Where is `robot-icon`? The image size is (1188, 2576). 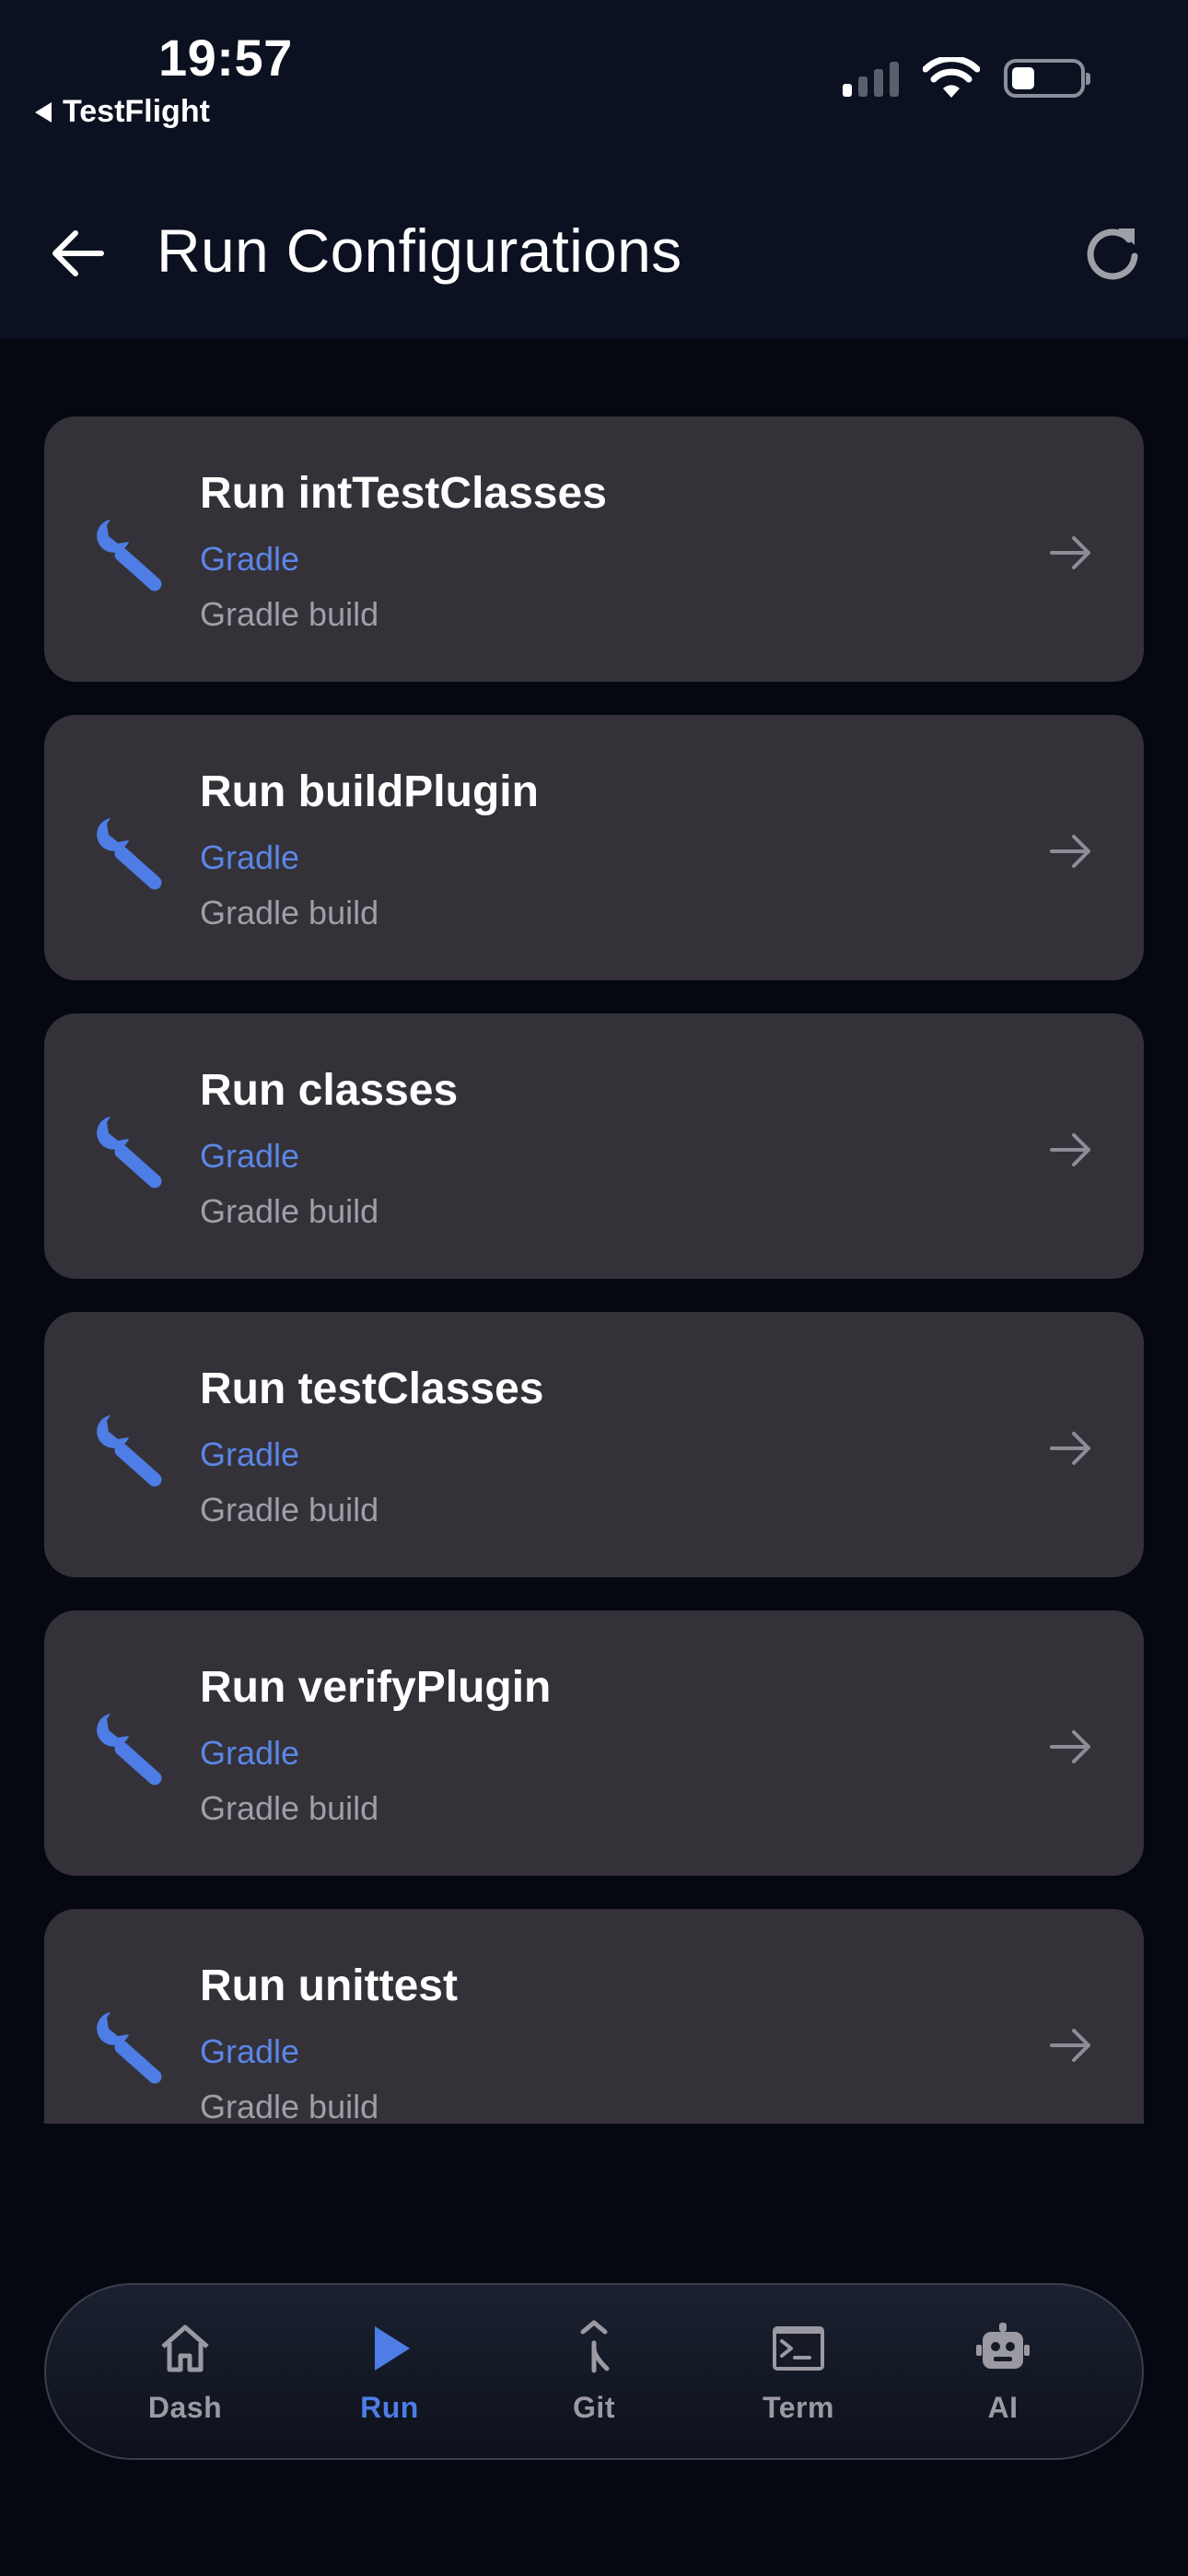 robot-icon is located at coordinates (1003, 2345).